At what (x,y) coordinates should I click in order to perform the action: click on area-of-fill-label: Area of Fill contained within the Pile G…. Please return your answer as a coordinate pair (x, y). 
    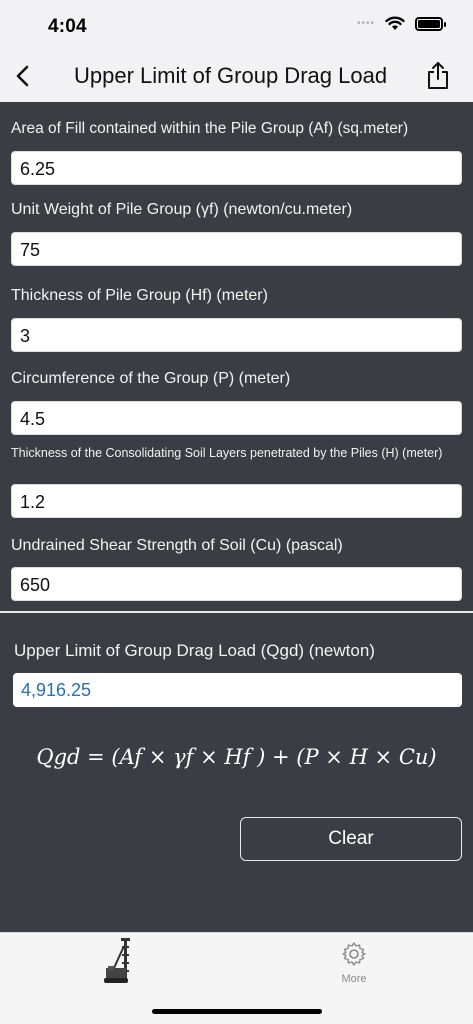
    Looking at the image, I should click on (210, 128).